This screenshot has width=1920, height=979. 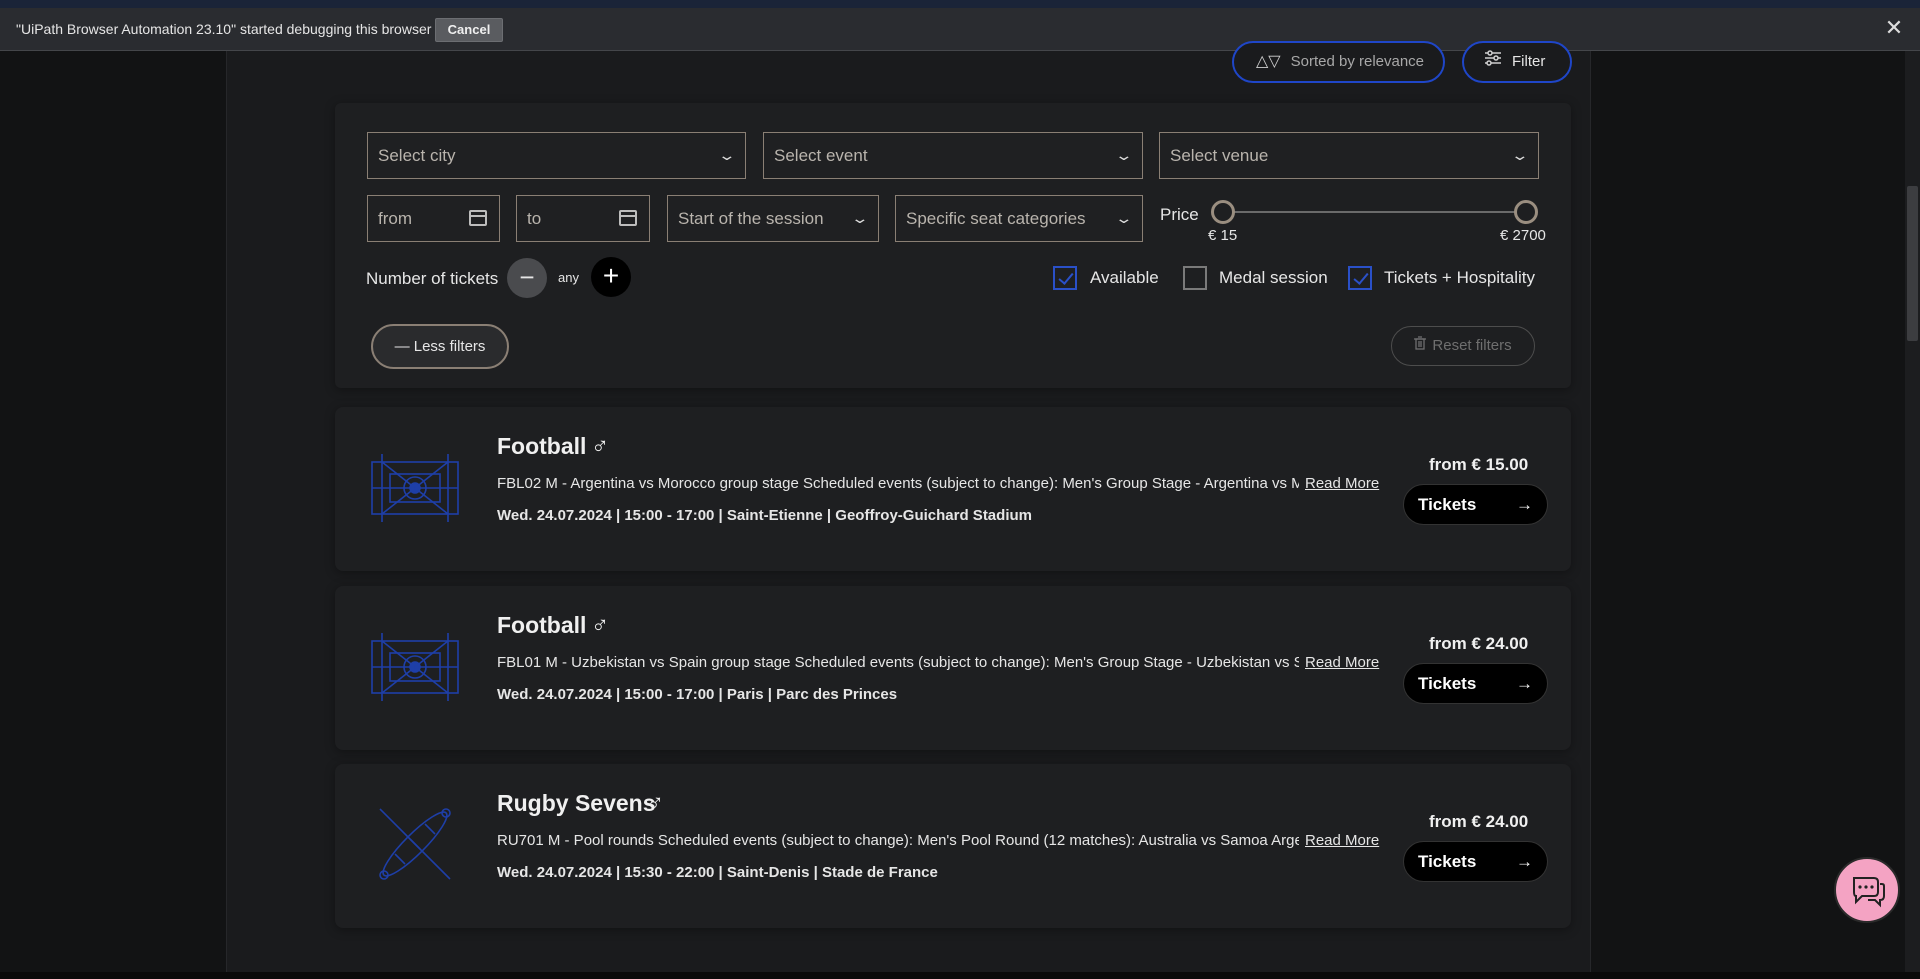 What do you see at coordinates (1349, 155) in the screenshot?
I see `venue-select: Select venue ⌄` at bounding box center [1349, 155].